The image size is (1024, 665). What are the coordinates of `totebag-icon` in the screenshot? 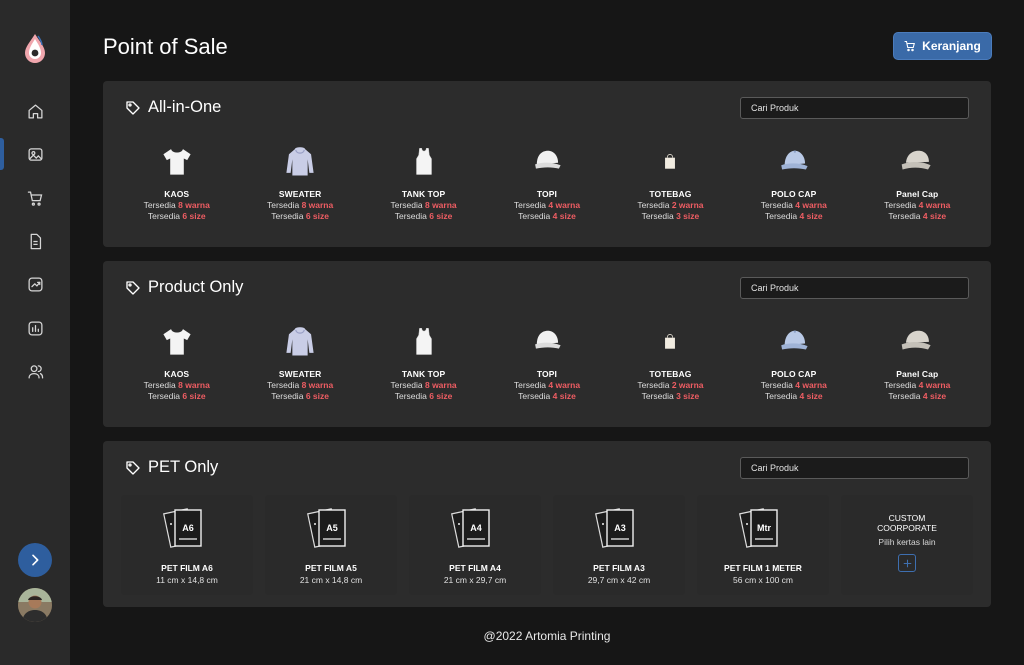 It's located at (670, 161).